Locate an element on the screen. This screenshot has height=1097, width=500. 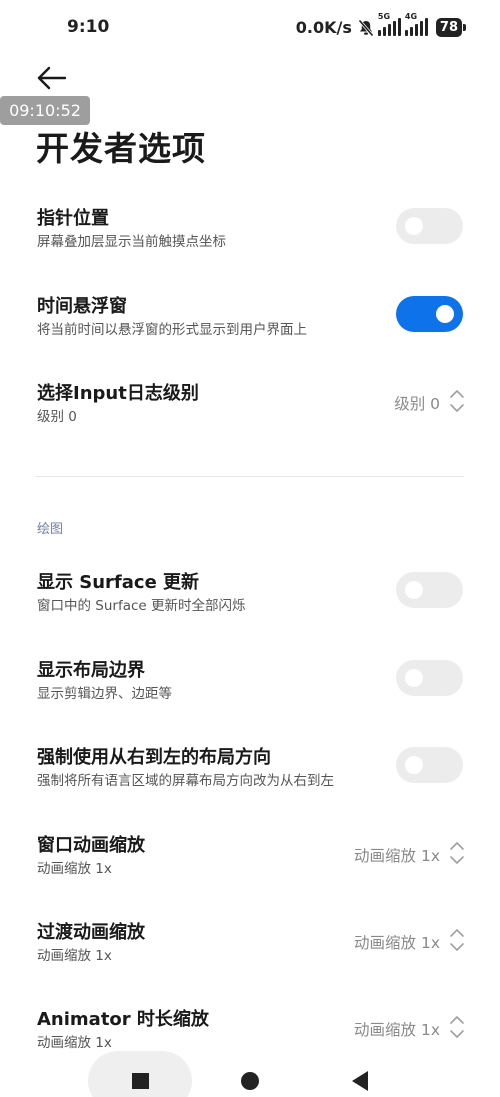
setting-subtitle: 将当前时间以悬浮窗的形式显示到用户界面上 is located at coordinates (172, 330).